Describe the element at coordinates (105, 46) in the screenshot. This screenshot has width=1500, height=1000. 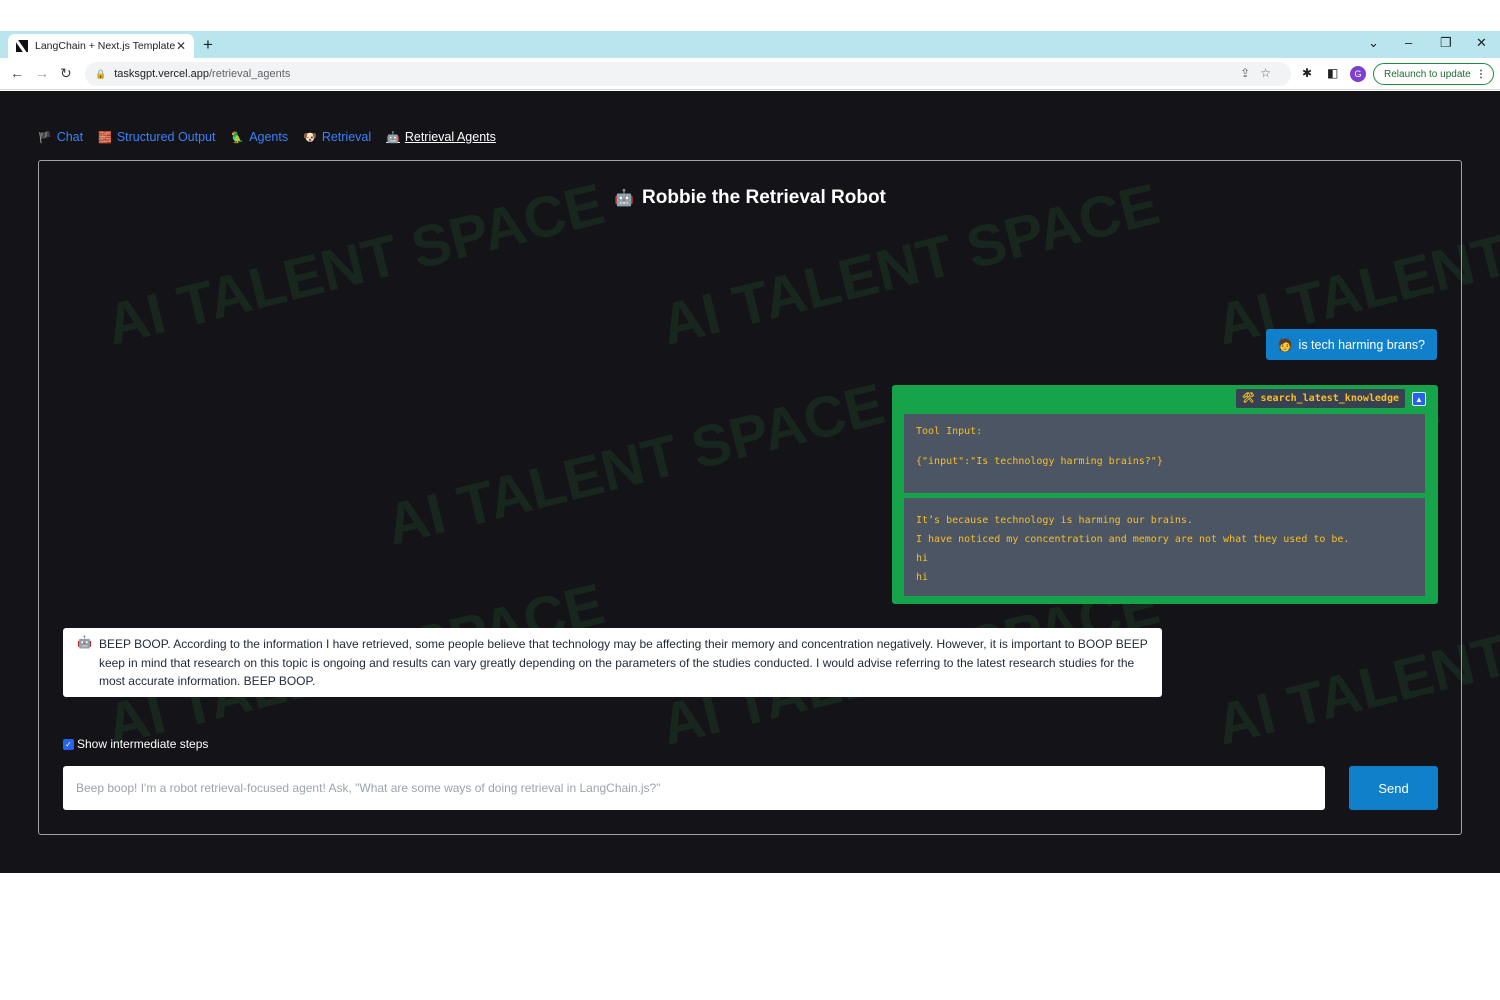
I see `tab-title: LangChain + Next.js Template` at that location.